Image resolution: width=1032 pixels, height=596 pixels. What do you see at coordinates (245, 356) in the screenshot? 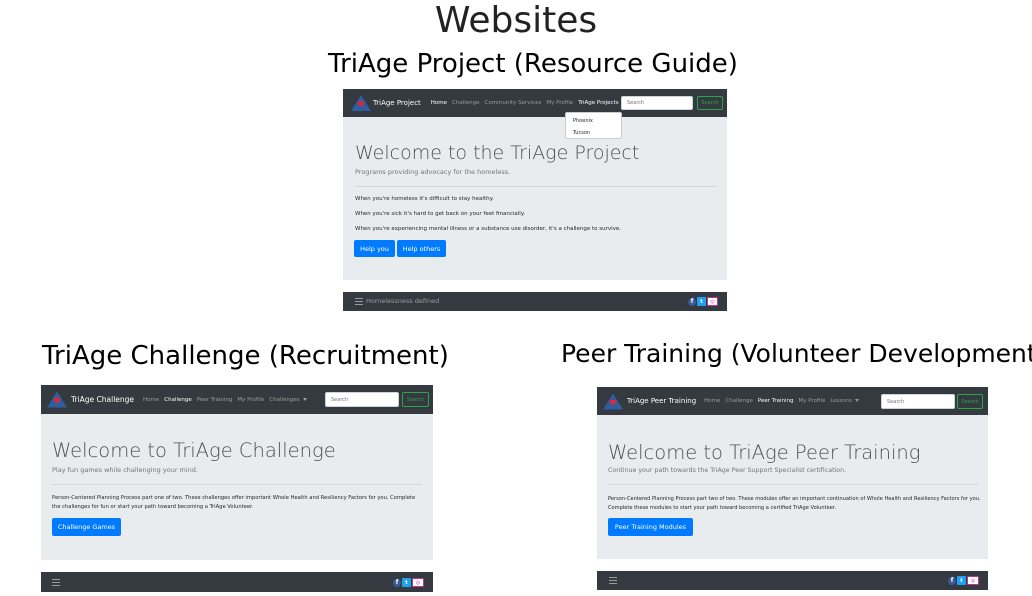
I see `section-title-challenge: TriAge Challenge (Recruitment)` at bounding box center [245, 356].